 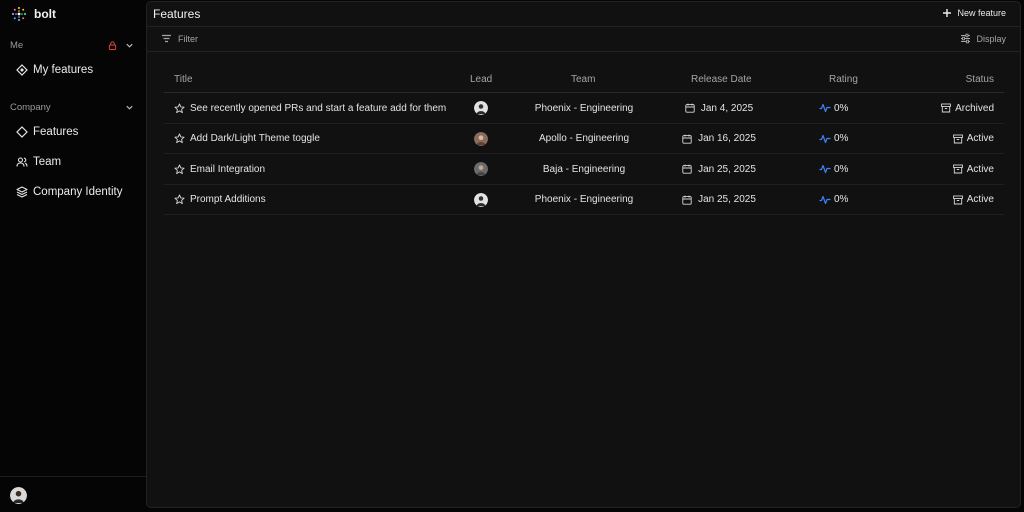 What do you see at coordinates (30, 107) in the screenshot?
I see `section-company-label: Company` at bounding box center [30, 107].